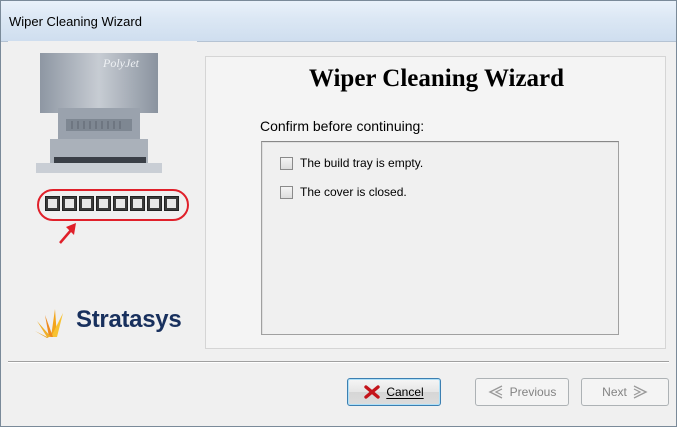 This screenshot has height=427, width=677. I want to click on checklist-item-cover: The cover is closed., so click(343, 192).